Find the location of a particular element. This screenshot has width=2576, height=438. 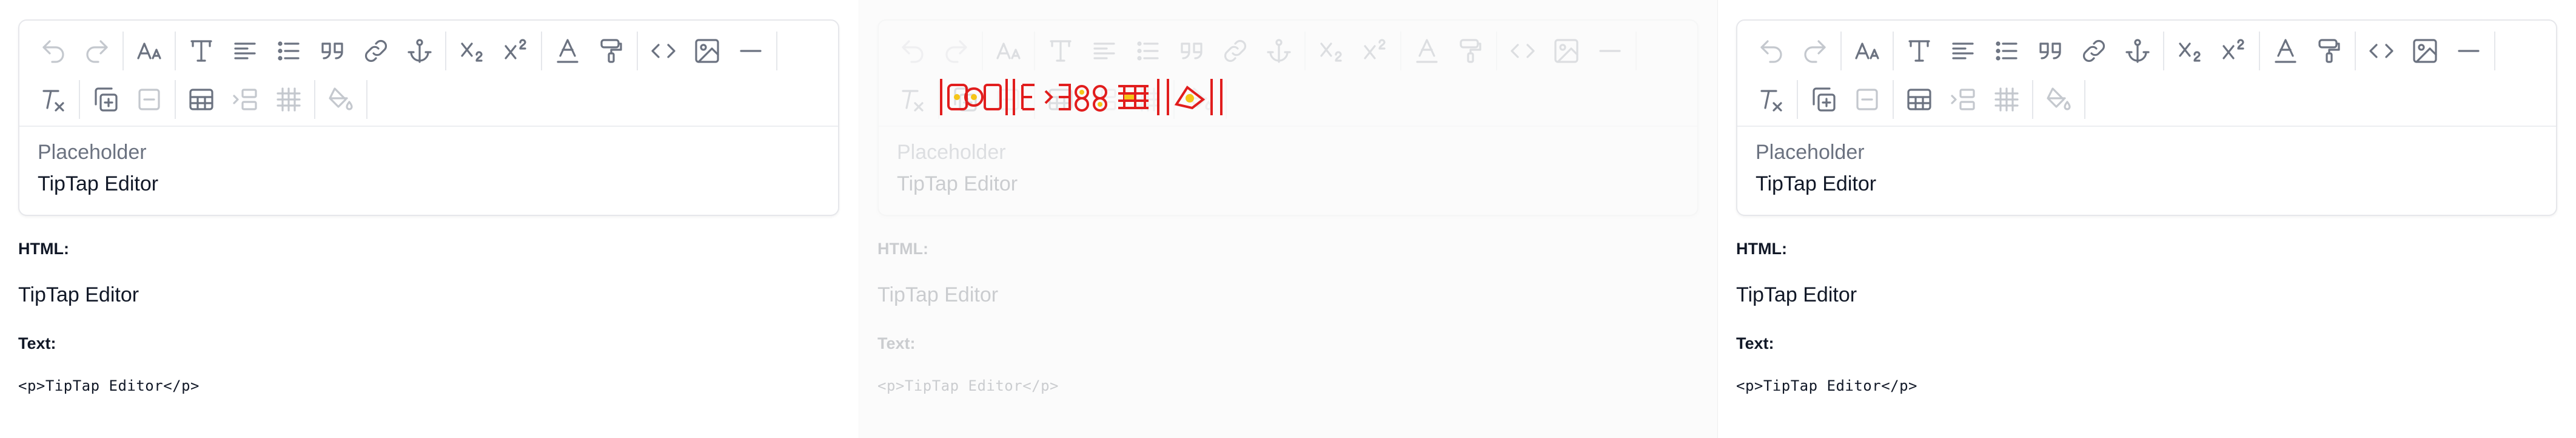

horizontal-rule-icon is located at coordinates (1610, 51).